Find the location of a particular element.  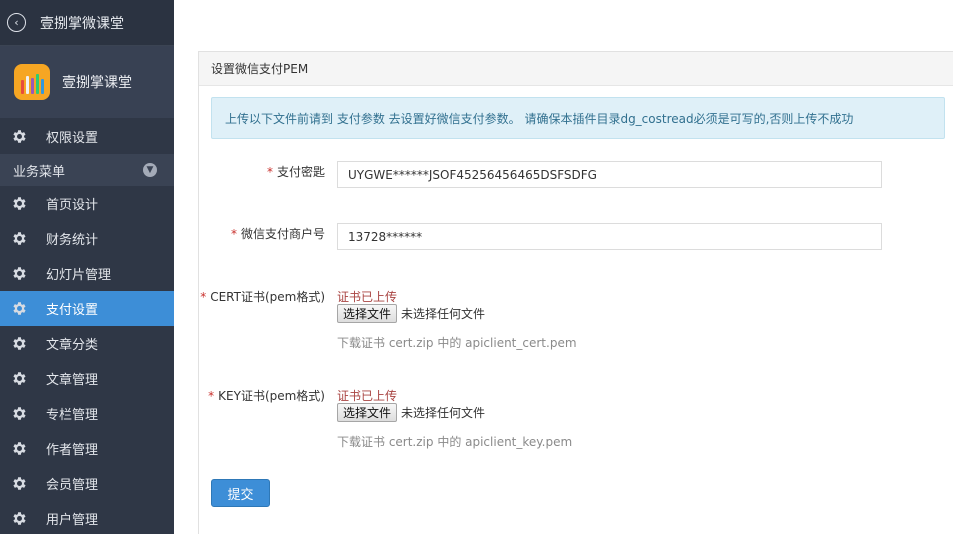

sidebar-item-8: 会员管理 is located at coordinates (87, 483).